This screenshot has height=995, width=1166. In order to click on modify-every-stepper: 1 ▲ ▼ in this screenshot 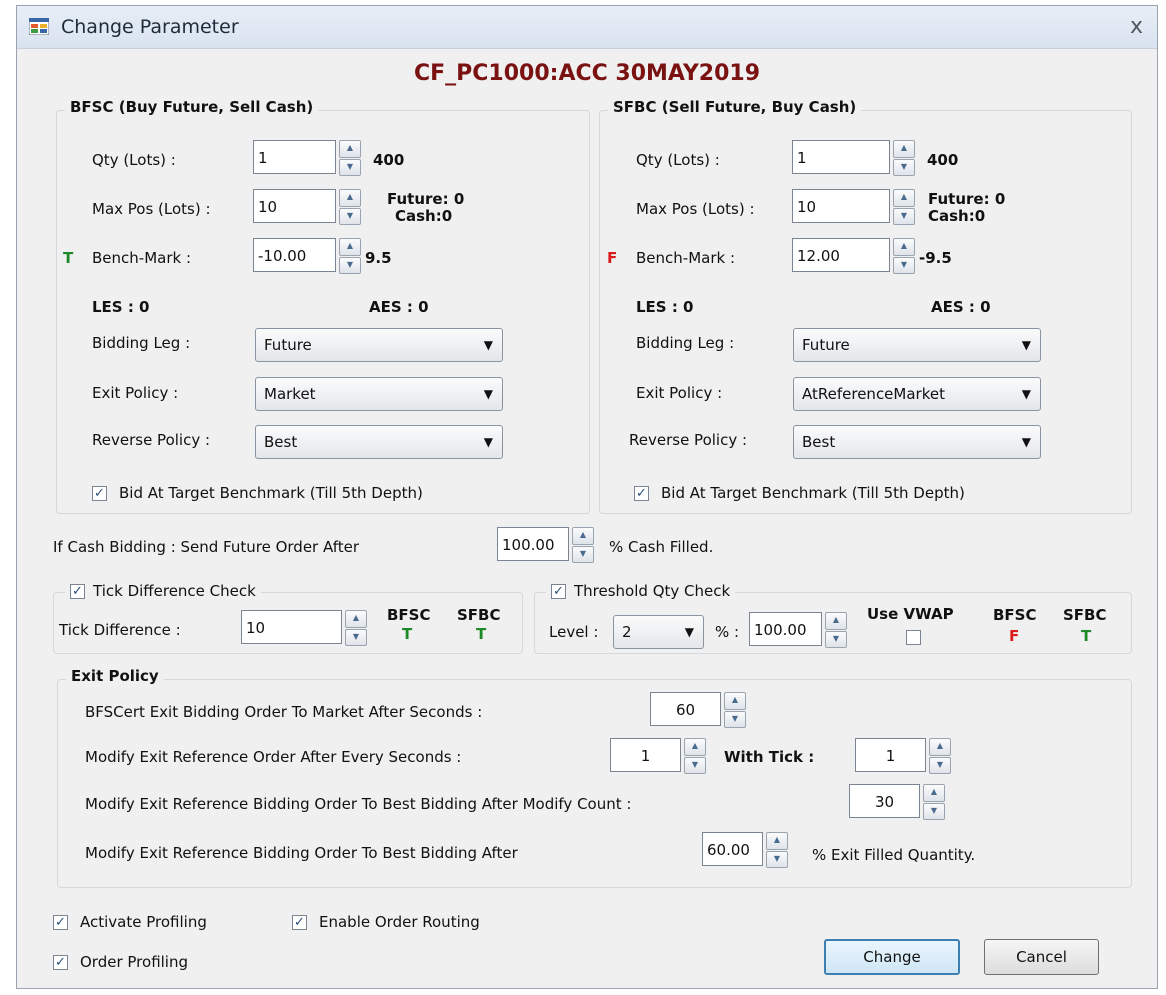, I will do `click(658, 756)`.